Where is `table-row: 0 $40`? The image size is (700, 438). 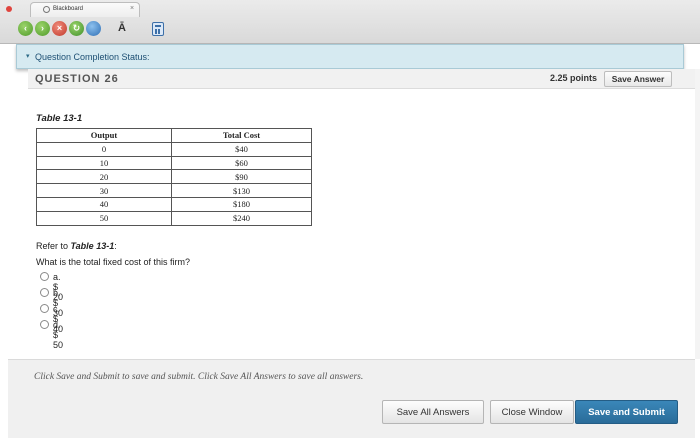
table-row: 0 $40 is located at coordinates (174, 149).